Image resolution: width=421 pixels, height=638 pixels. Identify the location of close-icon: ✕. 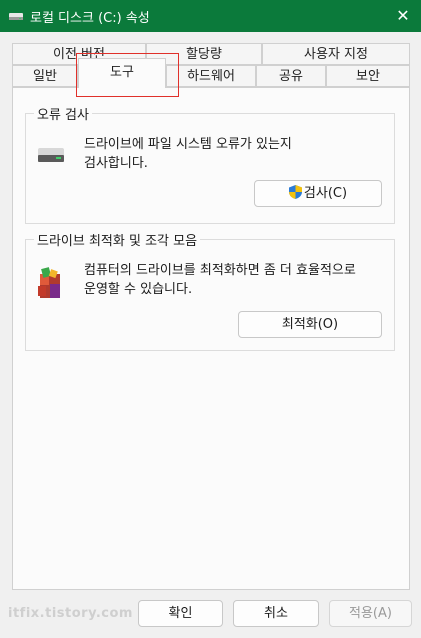
(403, 15).